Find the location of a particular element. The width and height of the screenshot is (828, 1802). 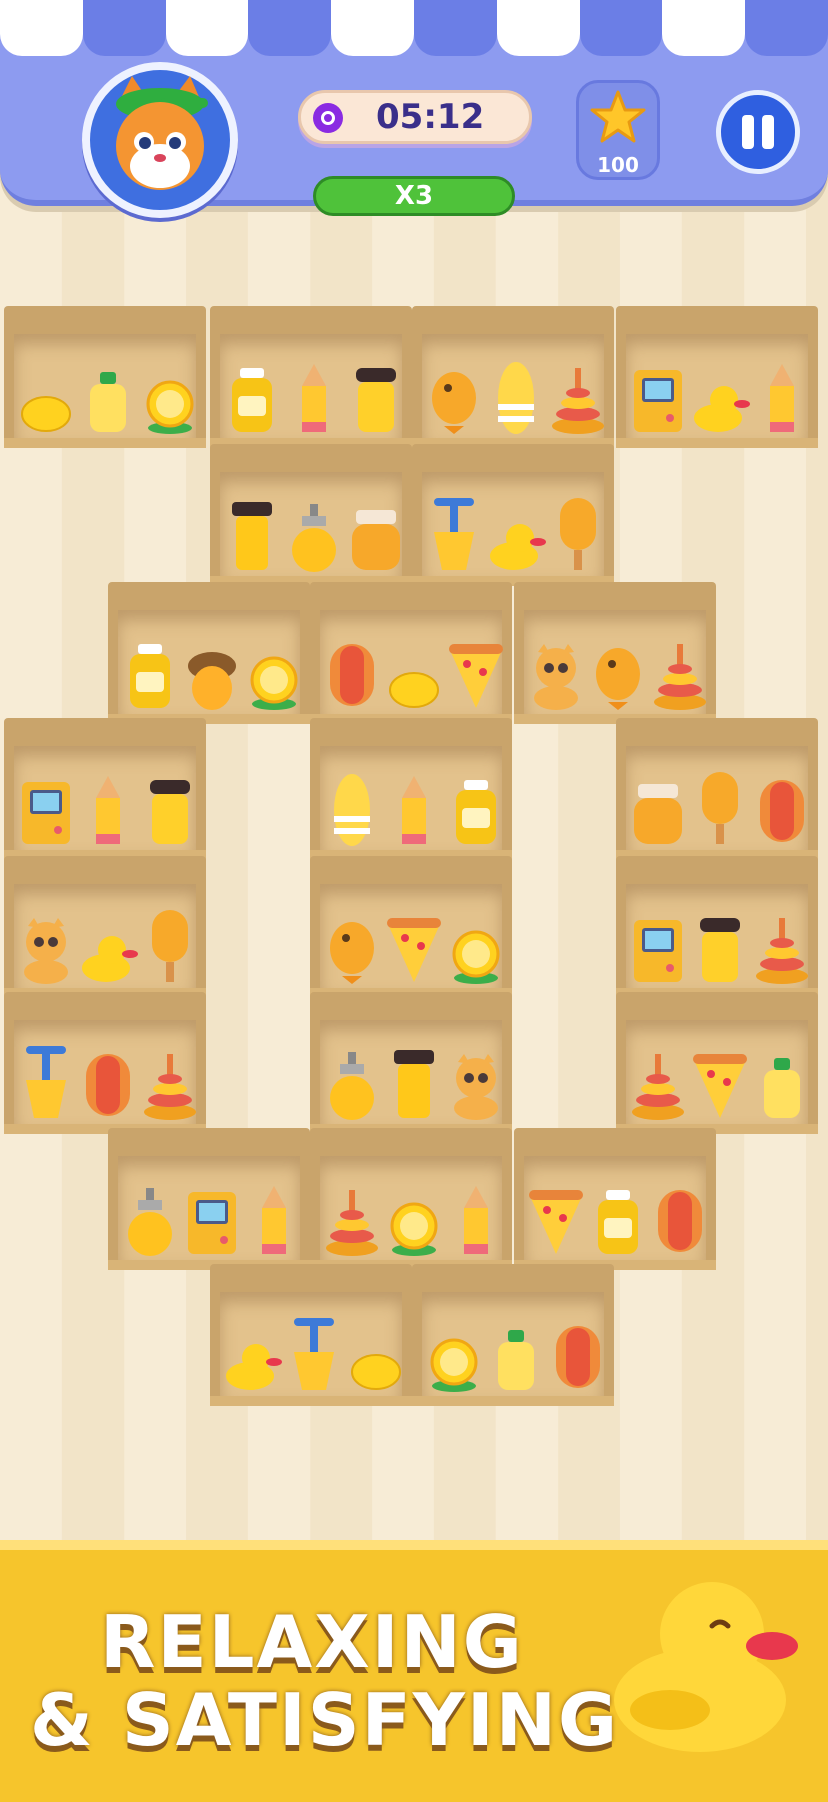

player-avatar is located at coordinates (160, 140).